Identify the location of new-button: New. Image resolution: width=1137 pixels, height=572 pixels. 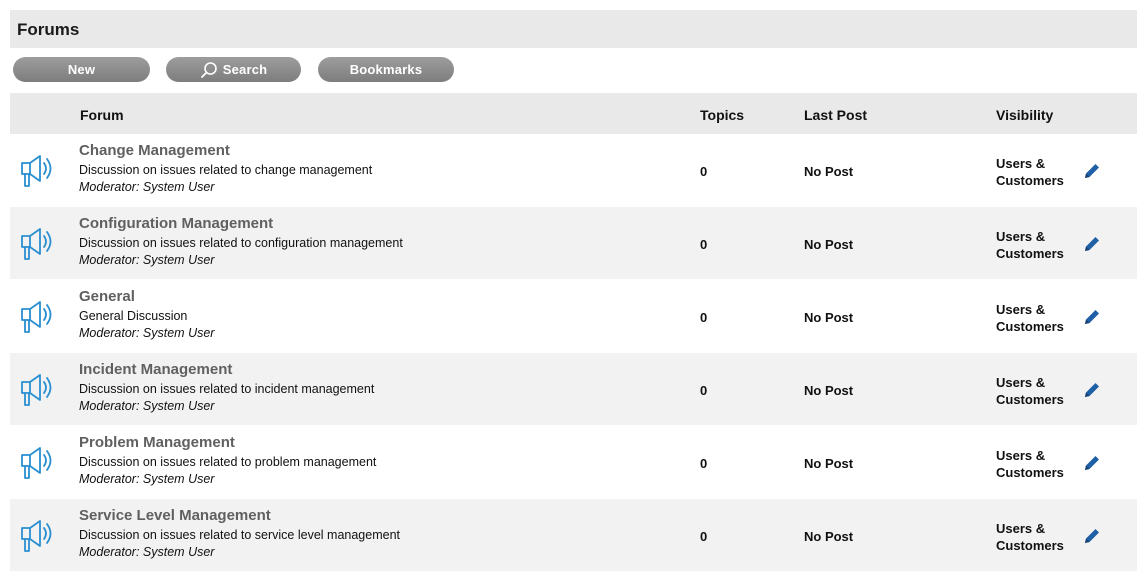
(81, 69).